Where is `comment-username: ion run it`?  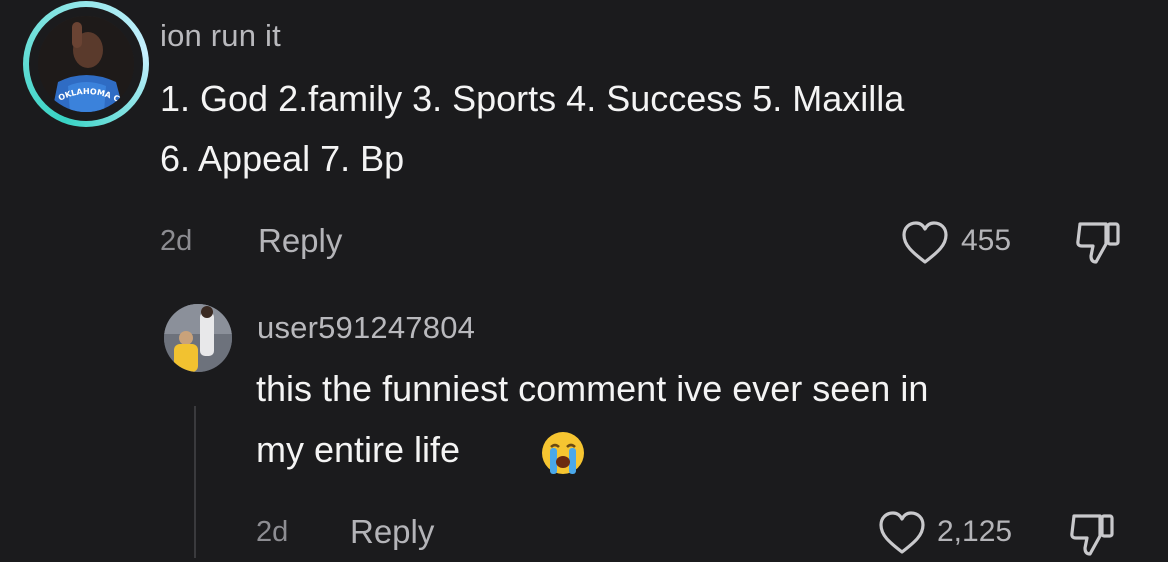
comment-username: ion run it is located at coordinates (220, 36).